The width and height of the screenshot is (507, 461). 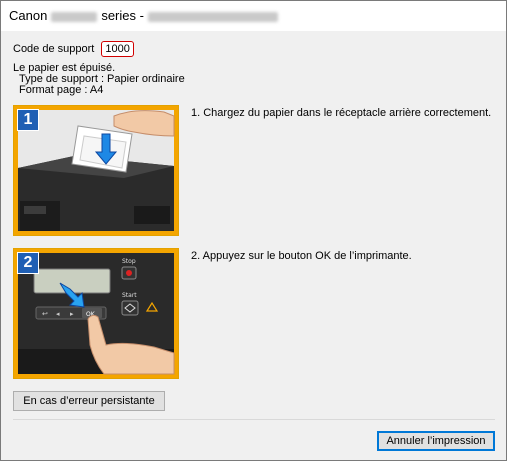 I want to click on step1-badge: 1, so click(x=28, y=120).